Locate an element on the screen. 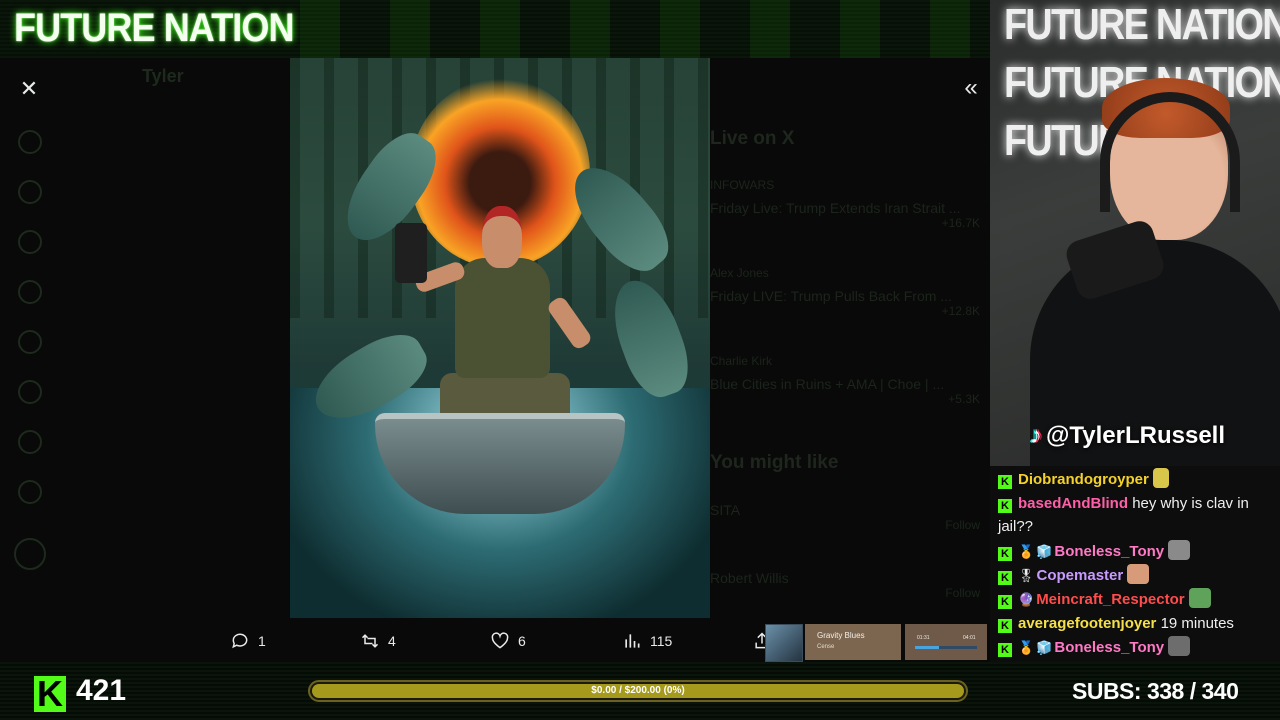 Image resolution: width=1280 pixels, height=720 pixels. suggestion-name: Robert Willis is located at coordinates (749, 578).